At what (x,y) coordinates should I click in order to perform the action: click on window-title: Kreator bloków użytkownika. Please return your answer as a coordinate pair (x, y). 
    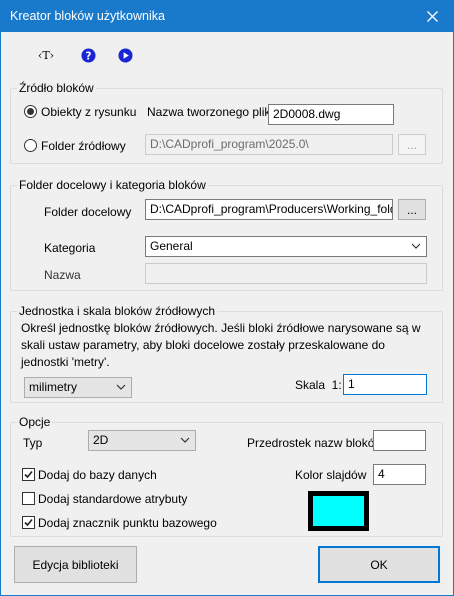
    Looking at the image, I should click on (87, 16).